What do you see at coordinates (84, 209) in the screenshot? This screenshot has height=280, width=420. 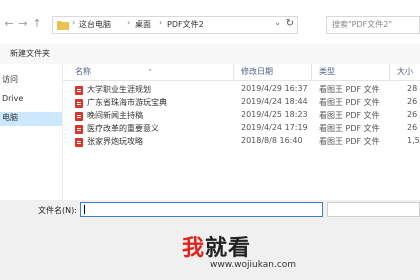 I see `text-caret` at bounding box center [84, 209].